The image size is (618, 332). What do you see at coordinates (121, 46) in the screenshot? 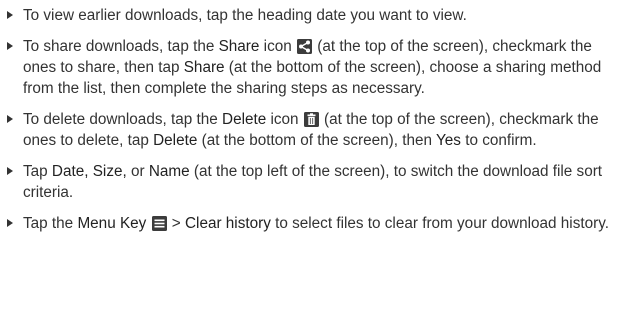
I see `item-text: To share downloads, tap the` at bounding box center [121, 46].